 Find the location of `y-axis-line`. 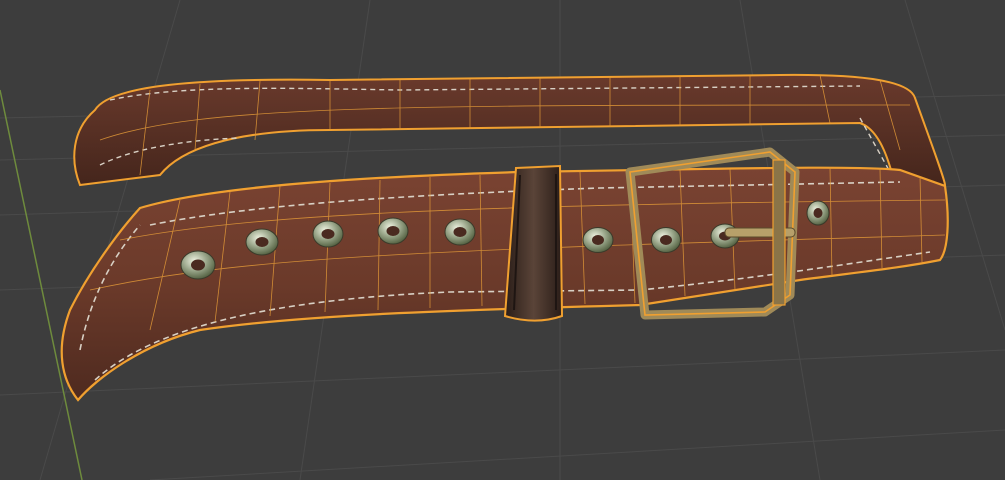

y-axis-line is located at coordinates (41, 284).